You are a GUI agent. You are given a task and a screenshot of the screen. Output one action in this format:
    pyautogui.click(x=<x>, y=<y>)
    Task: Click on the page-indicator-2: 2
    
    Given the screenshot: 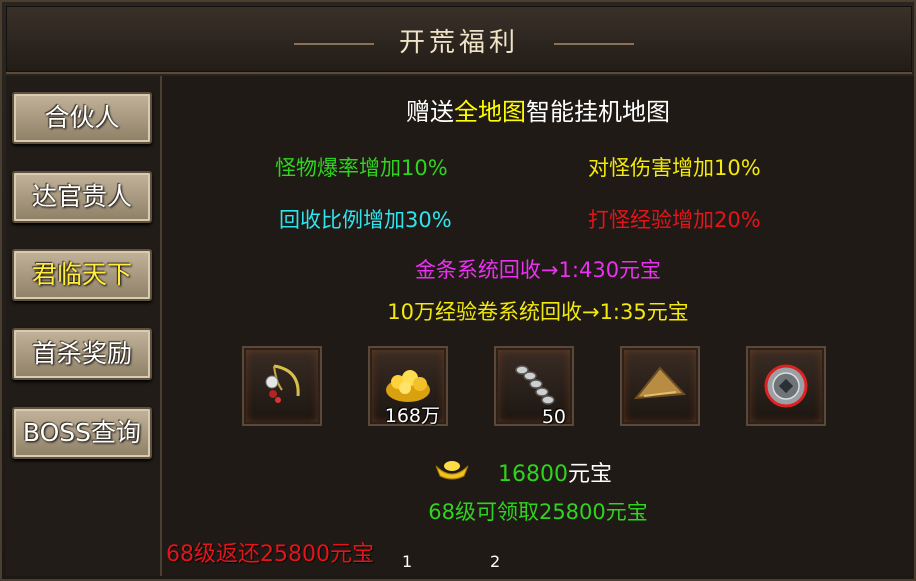 What is the action you would take?
    pyautogui.click(x=495, y=561)
    